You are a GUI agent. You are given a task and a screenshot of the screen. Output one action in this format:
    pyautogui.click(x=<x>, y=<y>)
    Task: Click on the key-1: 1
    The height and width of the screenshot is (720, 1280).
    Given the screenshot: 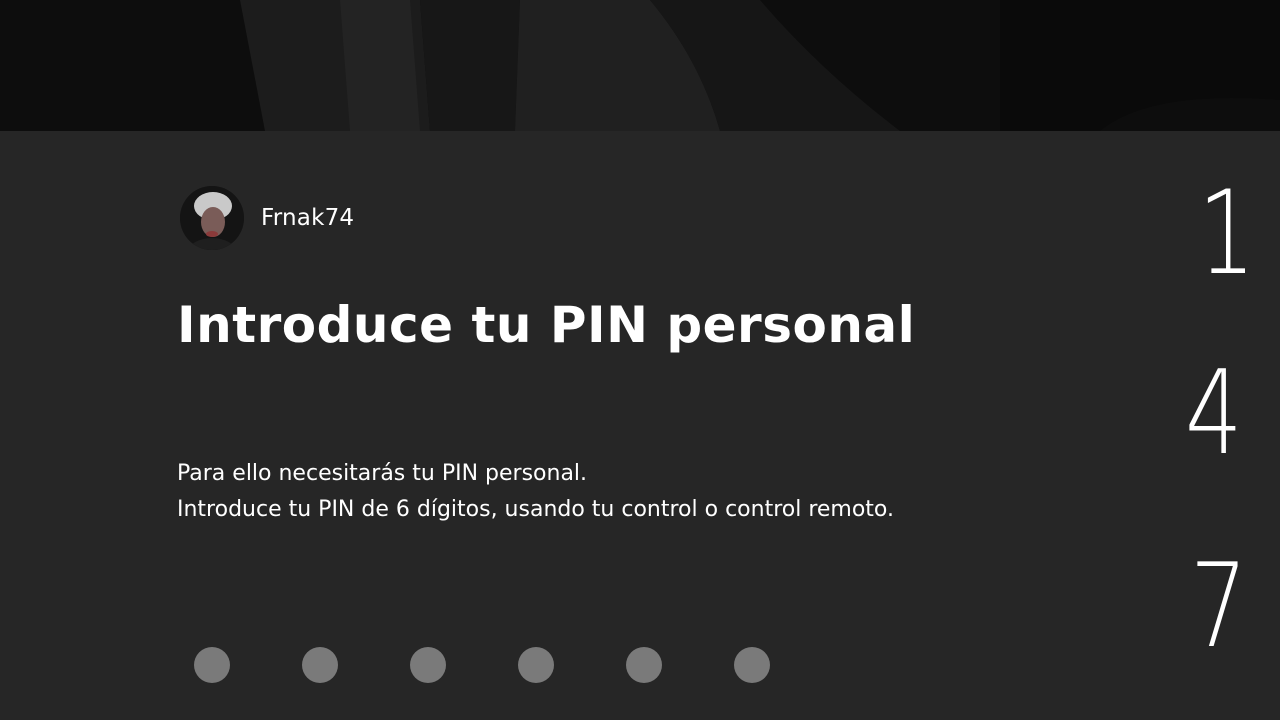 What is the action you would take?
    pyautogui.click(x=1239, y=236)
    